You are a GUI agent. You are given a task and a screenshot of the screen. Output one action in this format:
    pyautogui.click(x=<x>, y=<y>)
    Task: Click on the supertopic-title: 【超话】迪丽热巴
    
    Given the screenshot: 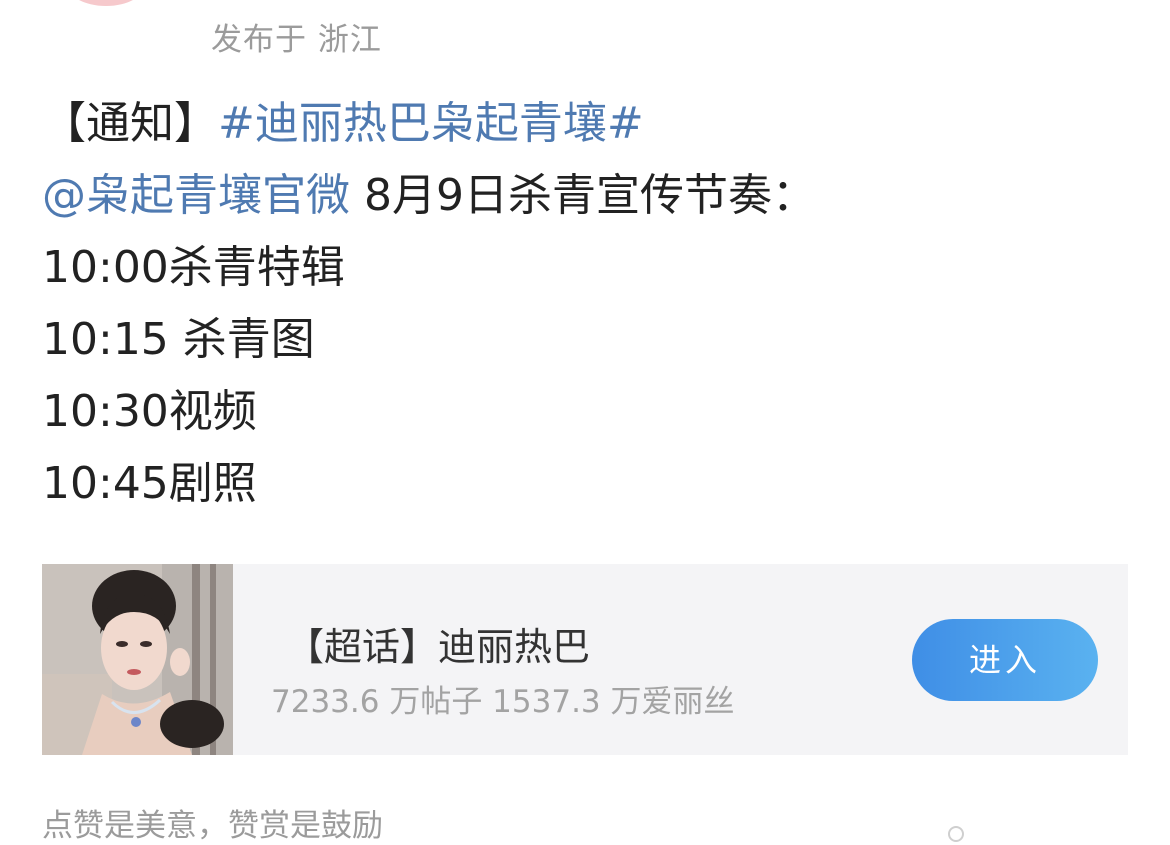 What is the action you would take?
    pyautogui.click(x=438, y=647)
    